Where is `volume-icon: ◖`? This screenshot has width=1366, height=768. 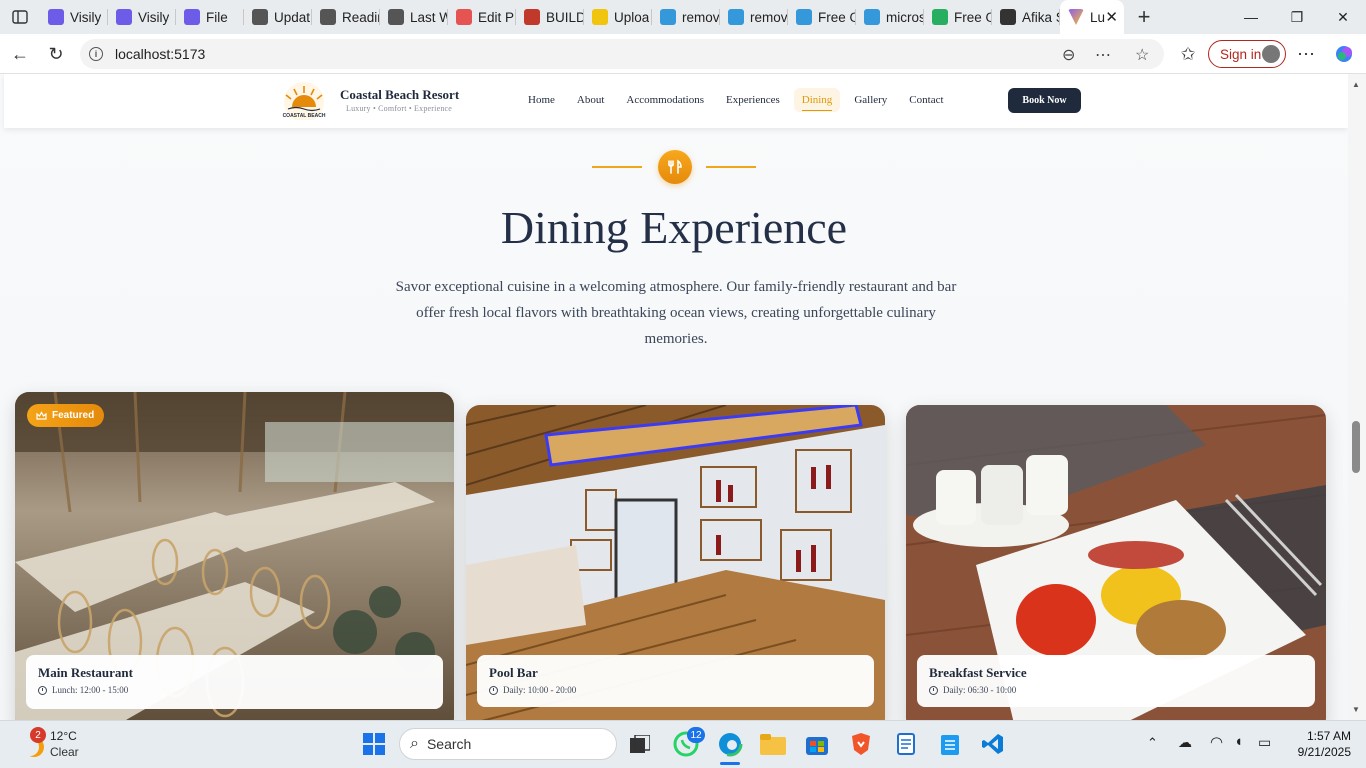 volume-icon: ◖ is located at coordinates (1238, 741).